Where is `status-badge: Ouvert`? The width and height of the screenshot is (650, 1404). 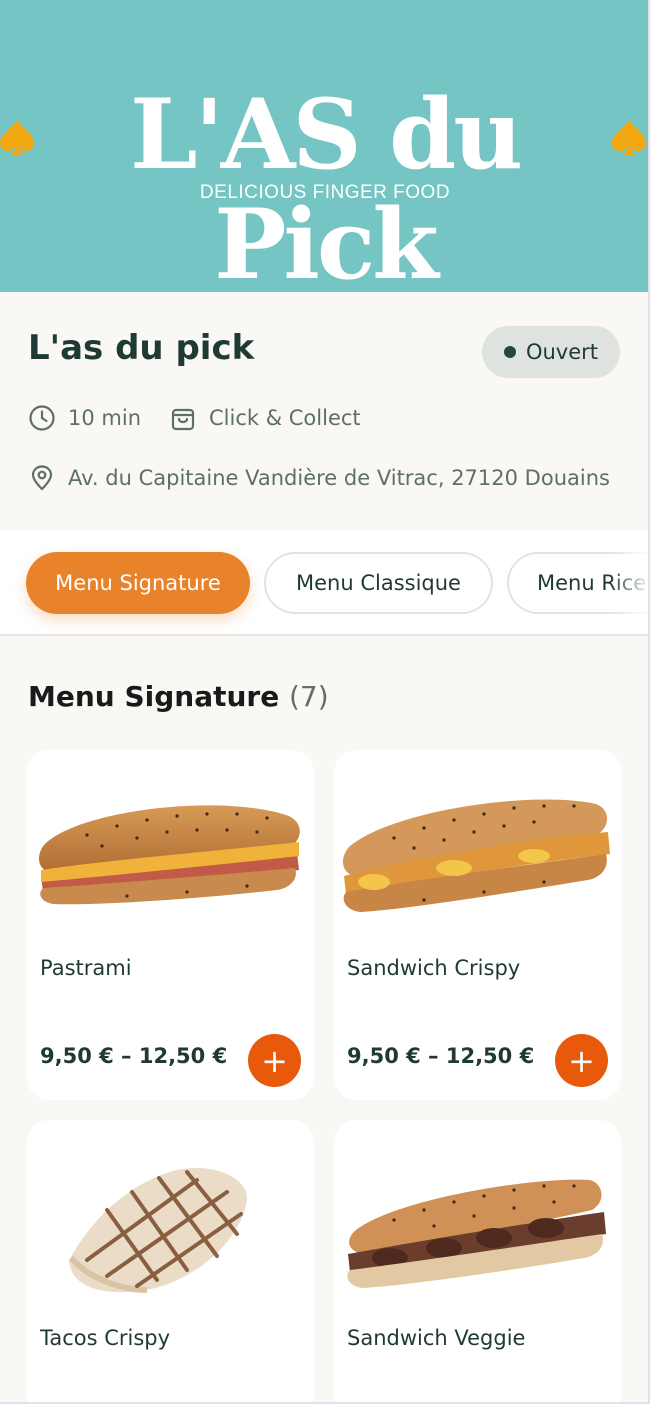 status-badge: Ouvert is located at coordinates (551, 352).